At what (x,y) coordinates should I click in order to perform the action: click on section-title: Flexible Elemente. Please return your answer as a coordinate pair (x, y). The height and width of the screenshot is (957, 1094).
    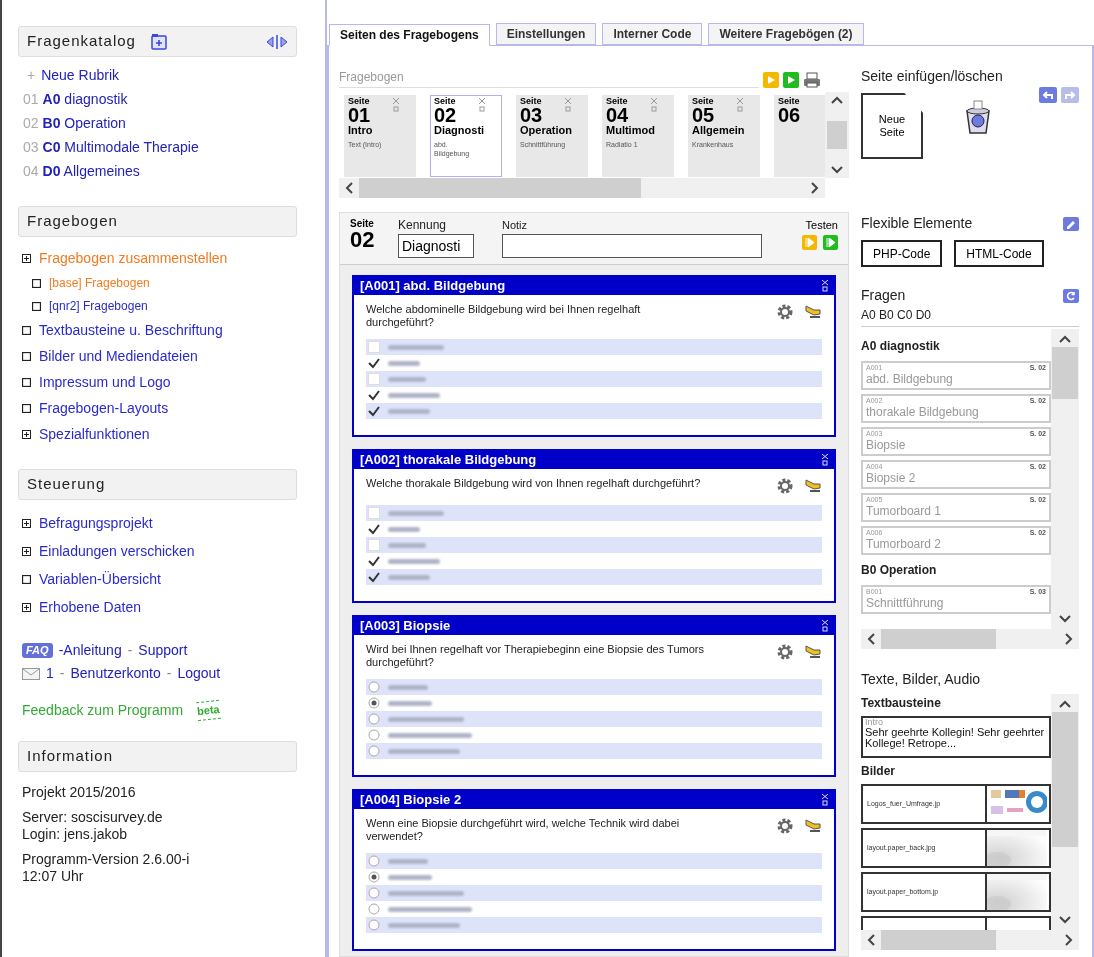
    Looking at the image, I should click on (917, 223).